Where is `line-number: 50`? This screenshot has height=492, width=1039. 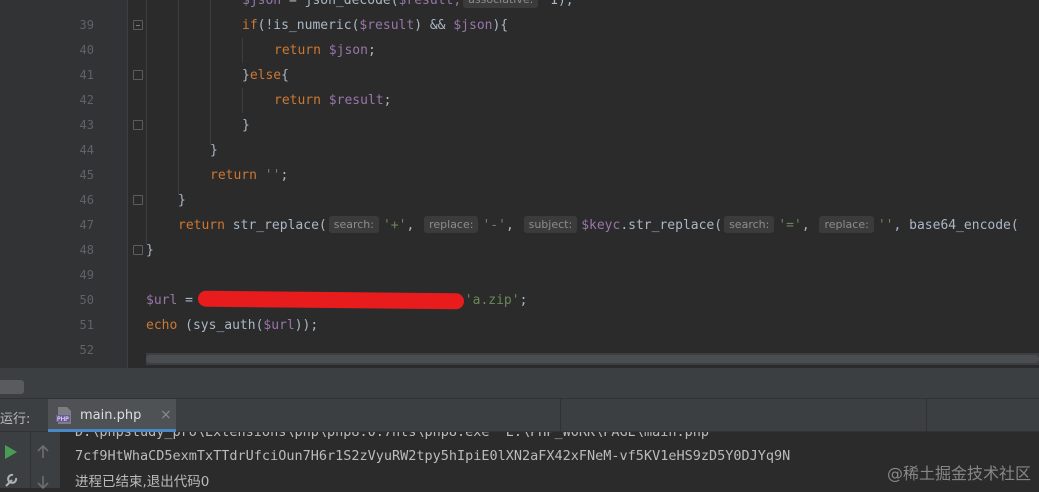
line-number: 50 is located at coordinates (86, 300).